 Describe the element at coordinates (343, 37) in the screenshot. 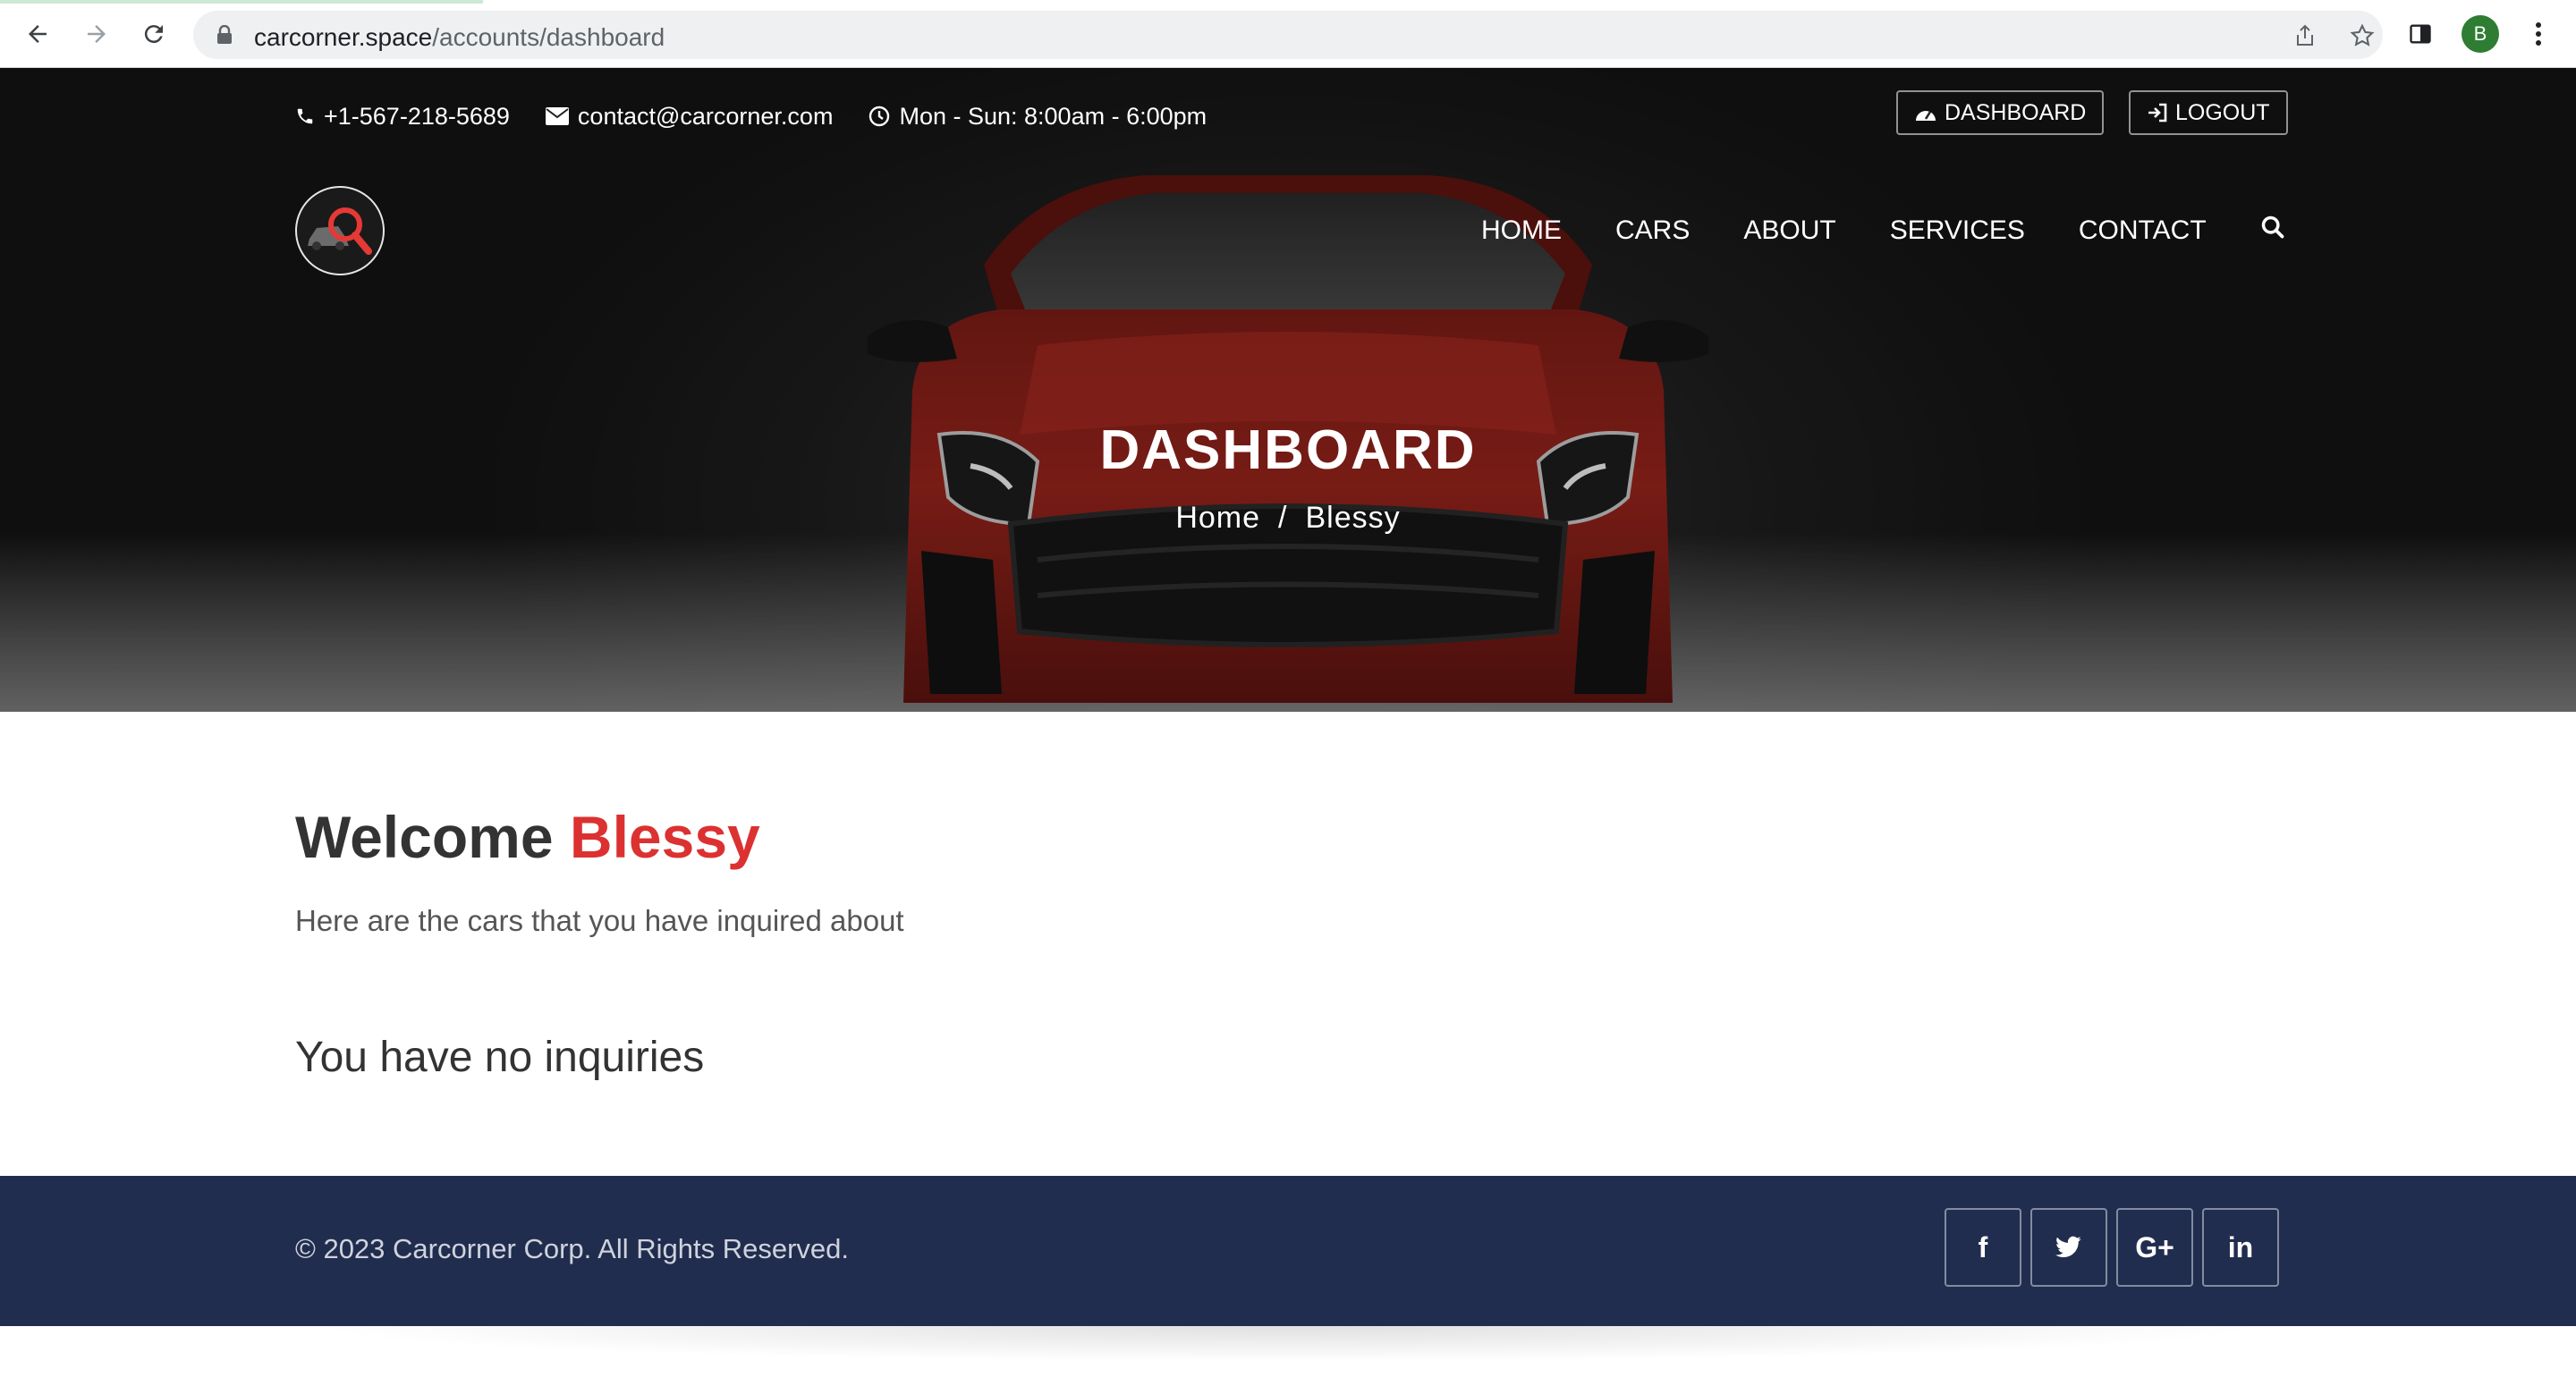

I see `url-host: carcorner.space` at that location.